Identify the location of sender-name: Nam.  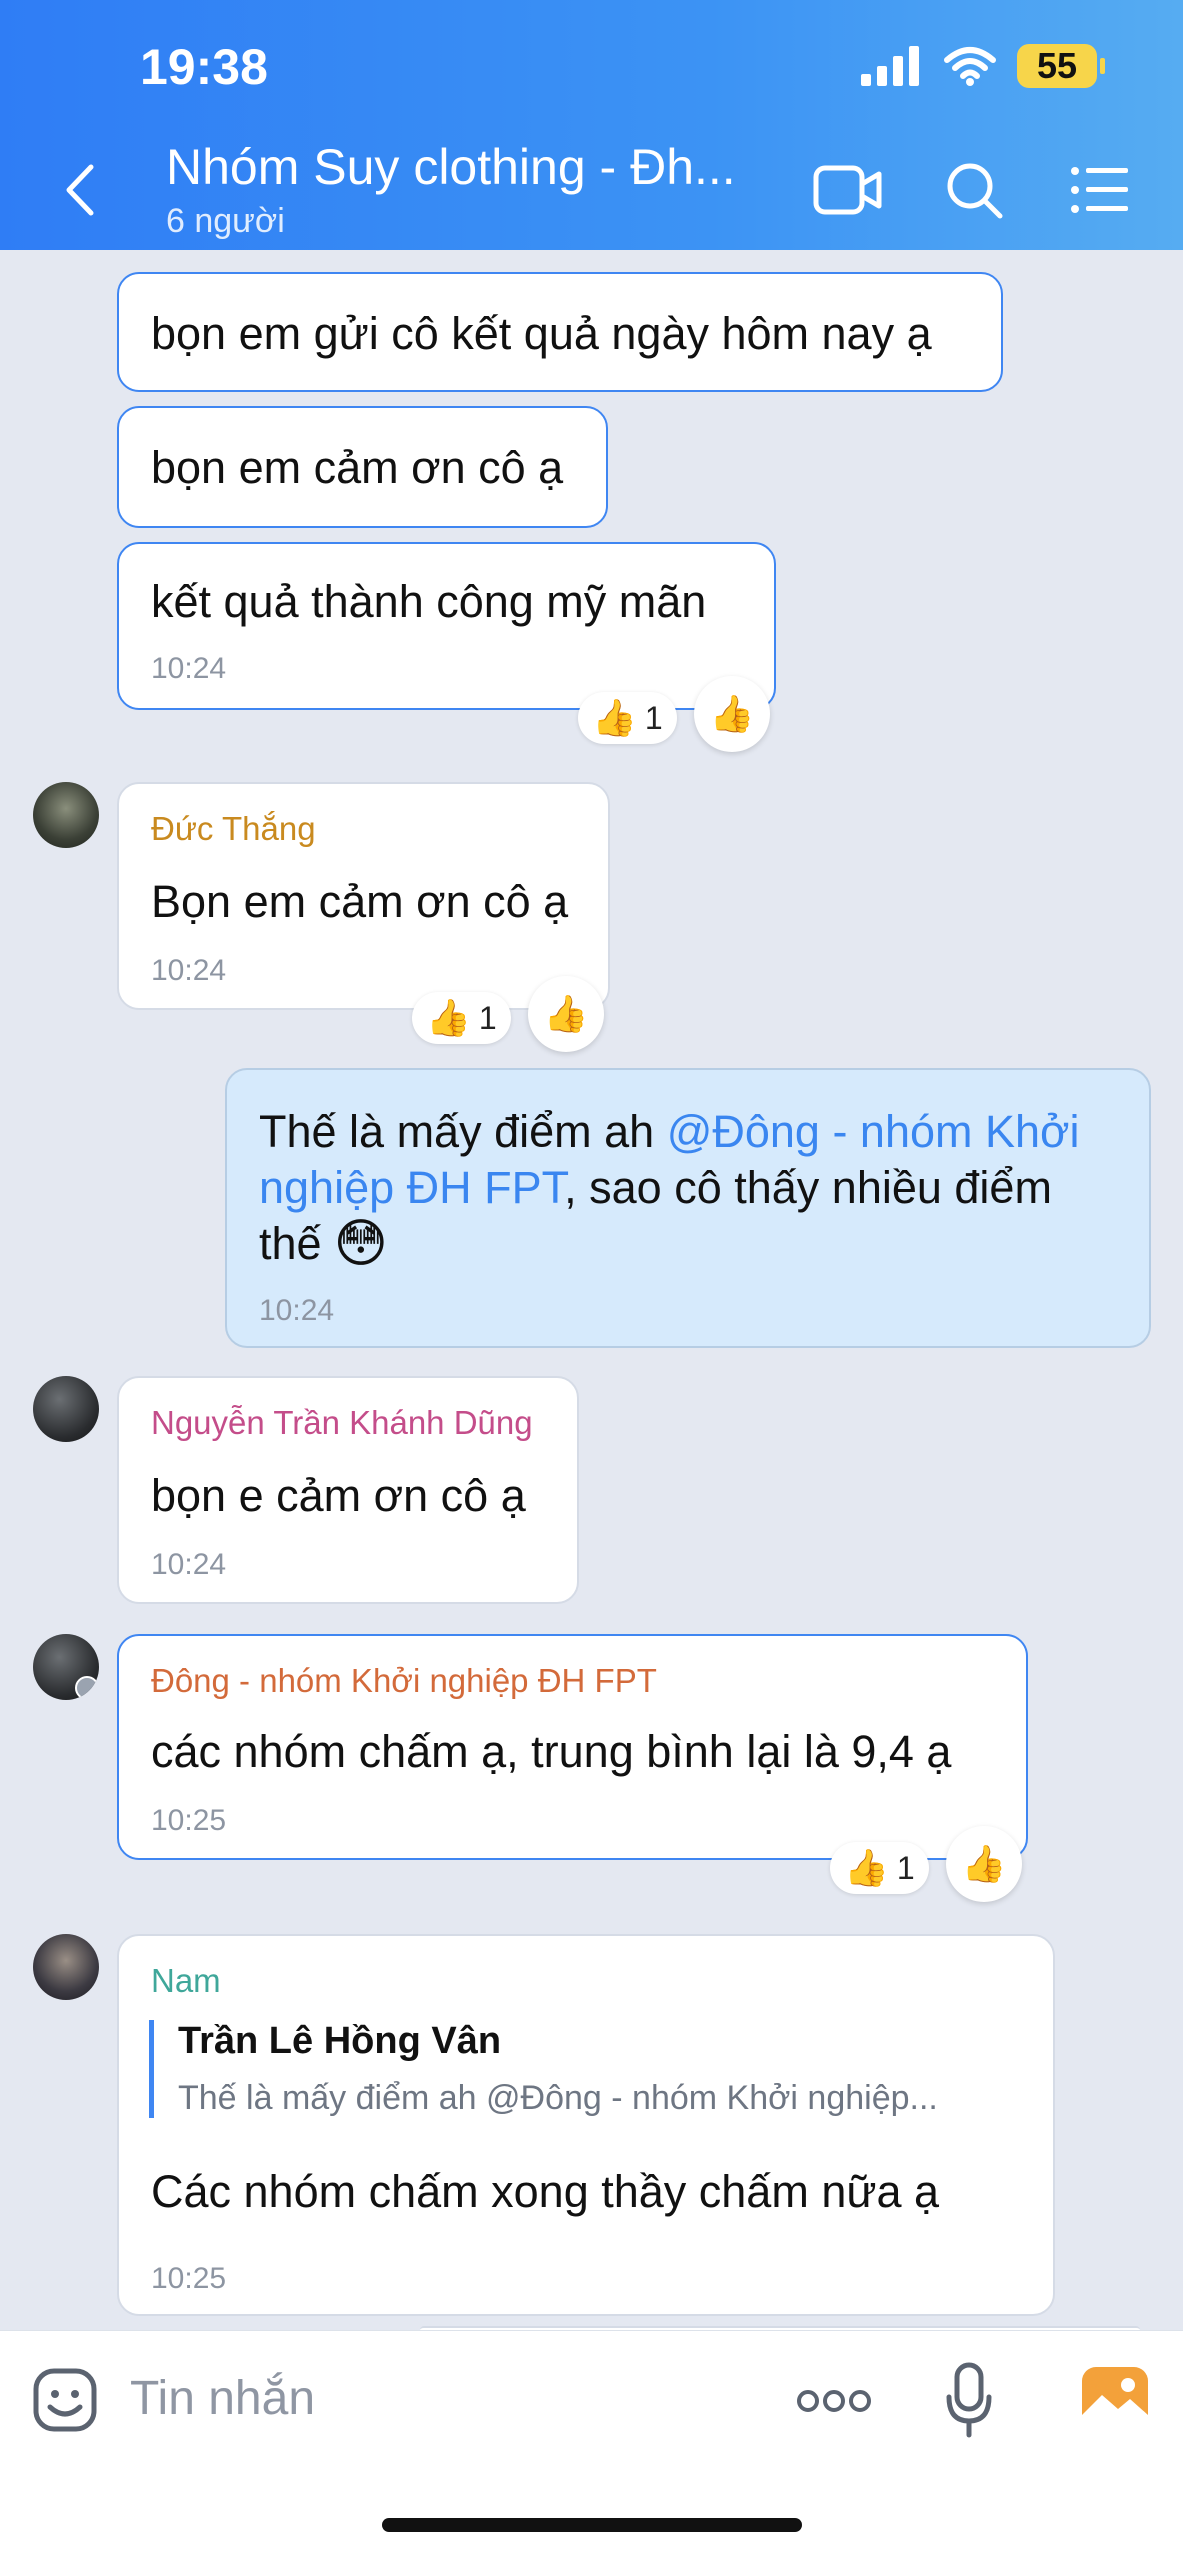
(186, 1981).